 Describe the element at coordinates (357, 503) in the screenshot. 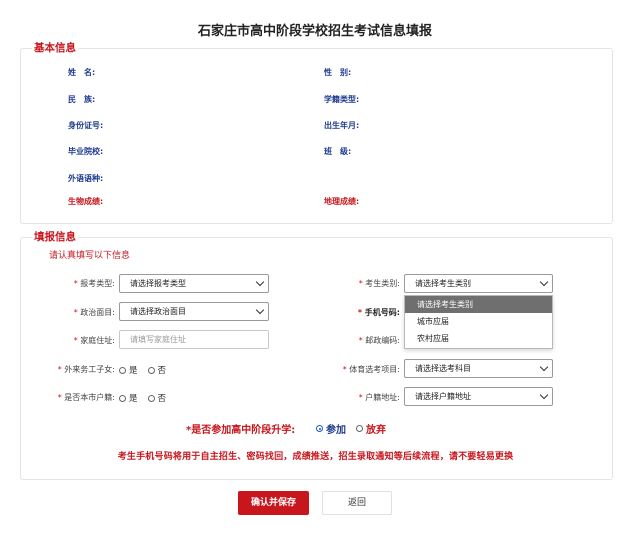

I see `back-button: 返回` at that location.